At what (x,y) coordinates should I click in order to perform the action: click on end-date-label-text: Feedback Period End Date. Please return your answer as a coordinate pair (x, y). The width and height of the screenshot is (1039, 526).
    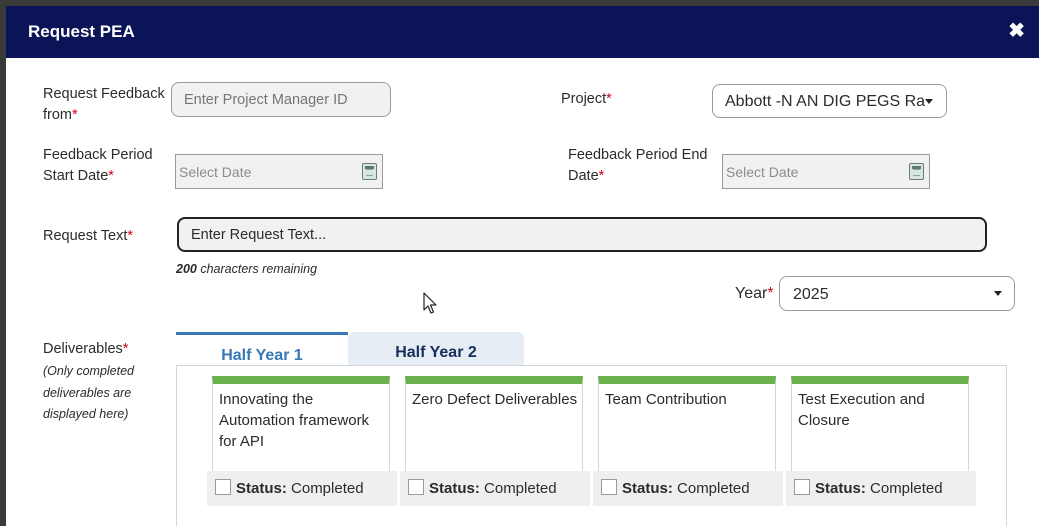
    Looking at the image, I should click on (638, 165).